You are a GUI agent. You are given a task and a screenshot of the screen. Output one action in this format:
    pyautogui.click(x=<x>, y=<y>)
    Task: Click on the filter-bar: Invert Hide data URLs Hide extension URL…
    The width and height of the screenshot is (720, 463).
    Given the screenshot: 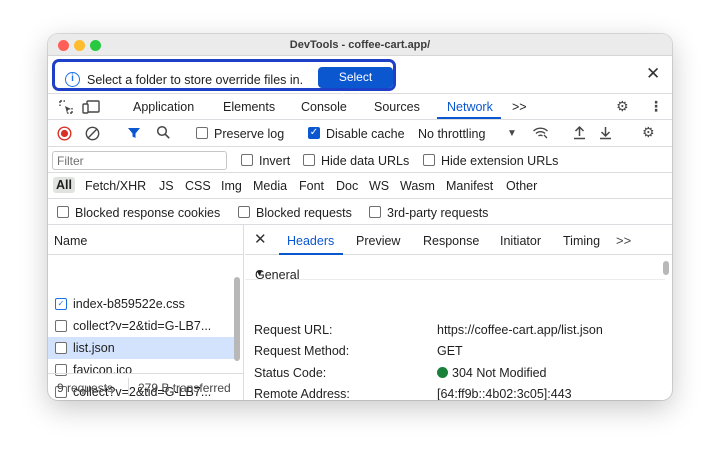 What is the action you would take?
    pyautogui.click(x=360, y=160)
    